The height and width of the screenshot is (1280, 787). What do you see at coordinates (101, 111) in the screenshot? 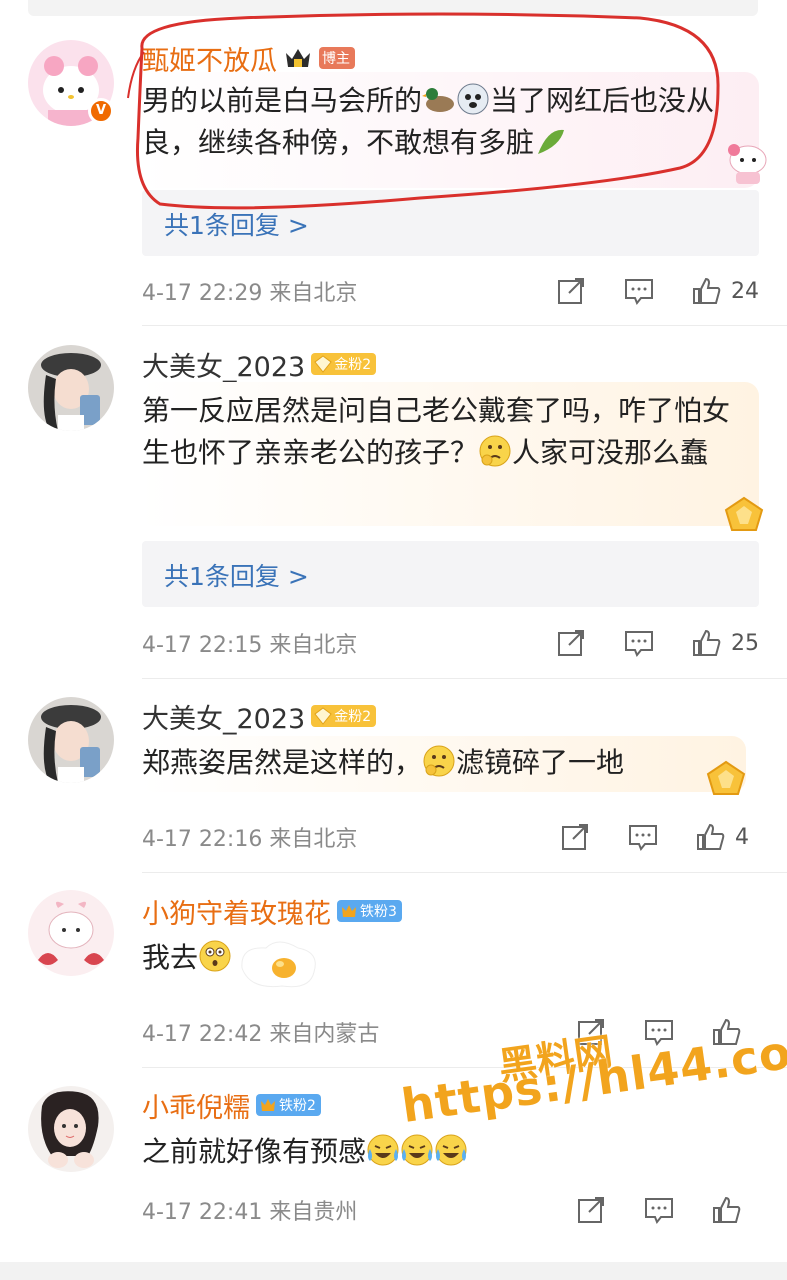
I see `verified-badge-icon: V` at bounding box center [101, 111].